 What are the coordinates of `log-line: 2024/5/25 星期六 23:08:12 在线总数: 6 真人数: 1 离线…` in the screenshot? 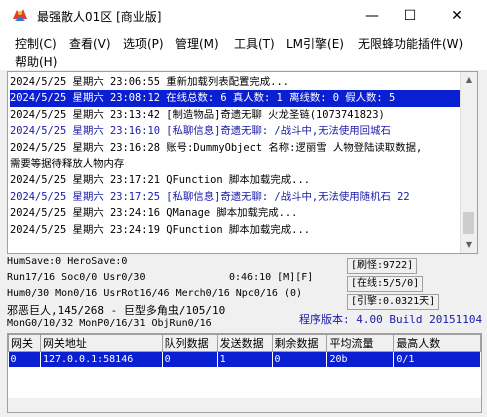 It's located at (236, 98).